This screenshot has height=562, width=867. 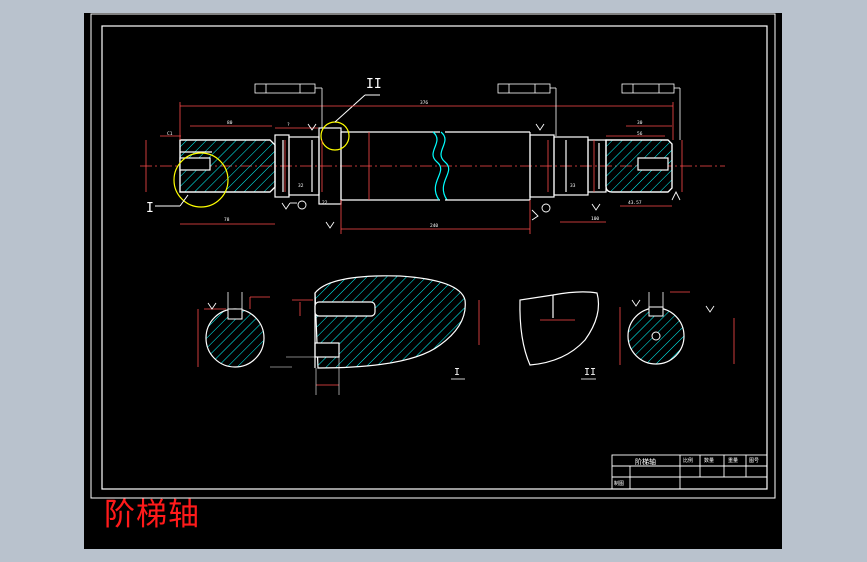 I want to click on svg-text: 32, so click(x=301, y=186).